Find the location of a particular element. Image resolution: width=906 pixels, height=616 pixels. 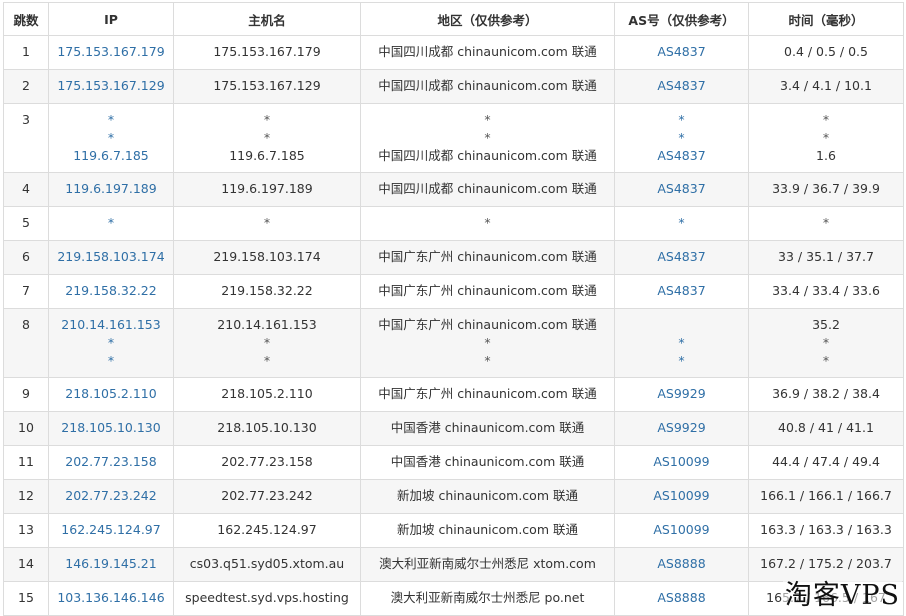

ip-value: 202.77.23.242 is located at coordinates (111, 496).